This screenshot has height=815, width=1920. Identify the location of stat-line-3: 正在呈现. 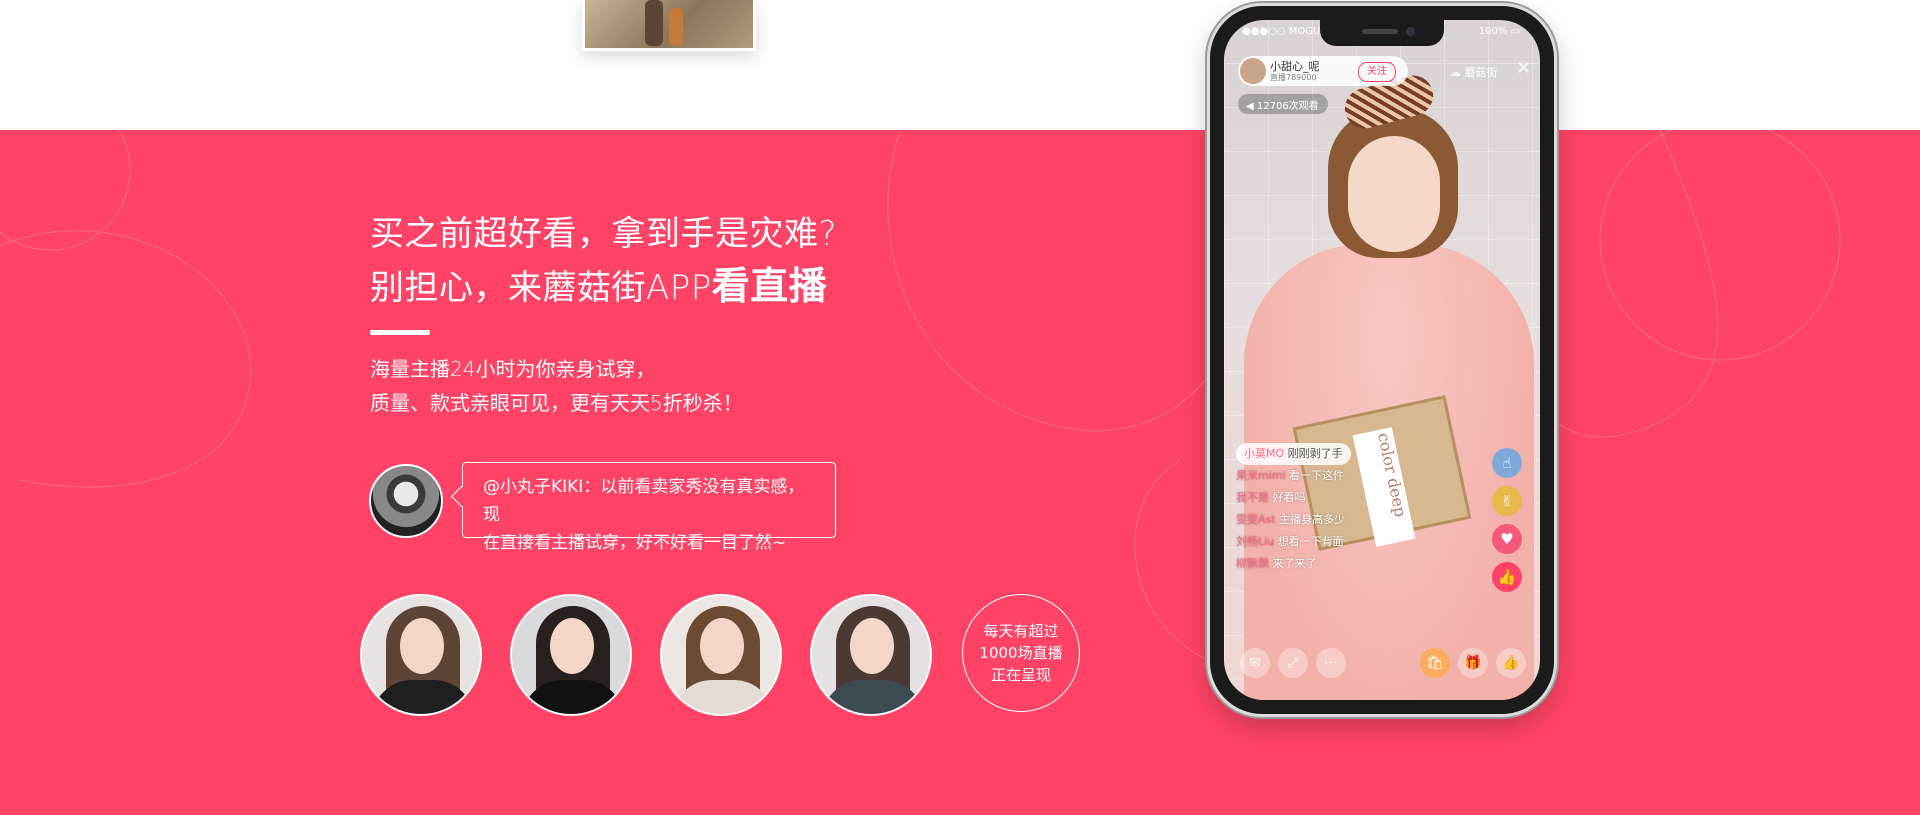
(1020, 675).